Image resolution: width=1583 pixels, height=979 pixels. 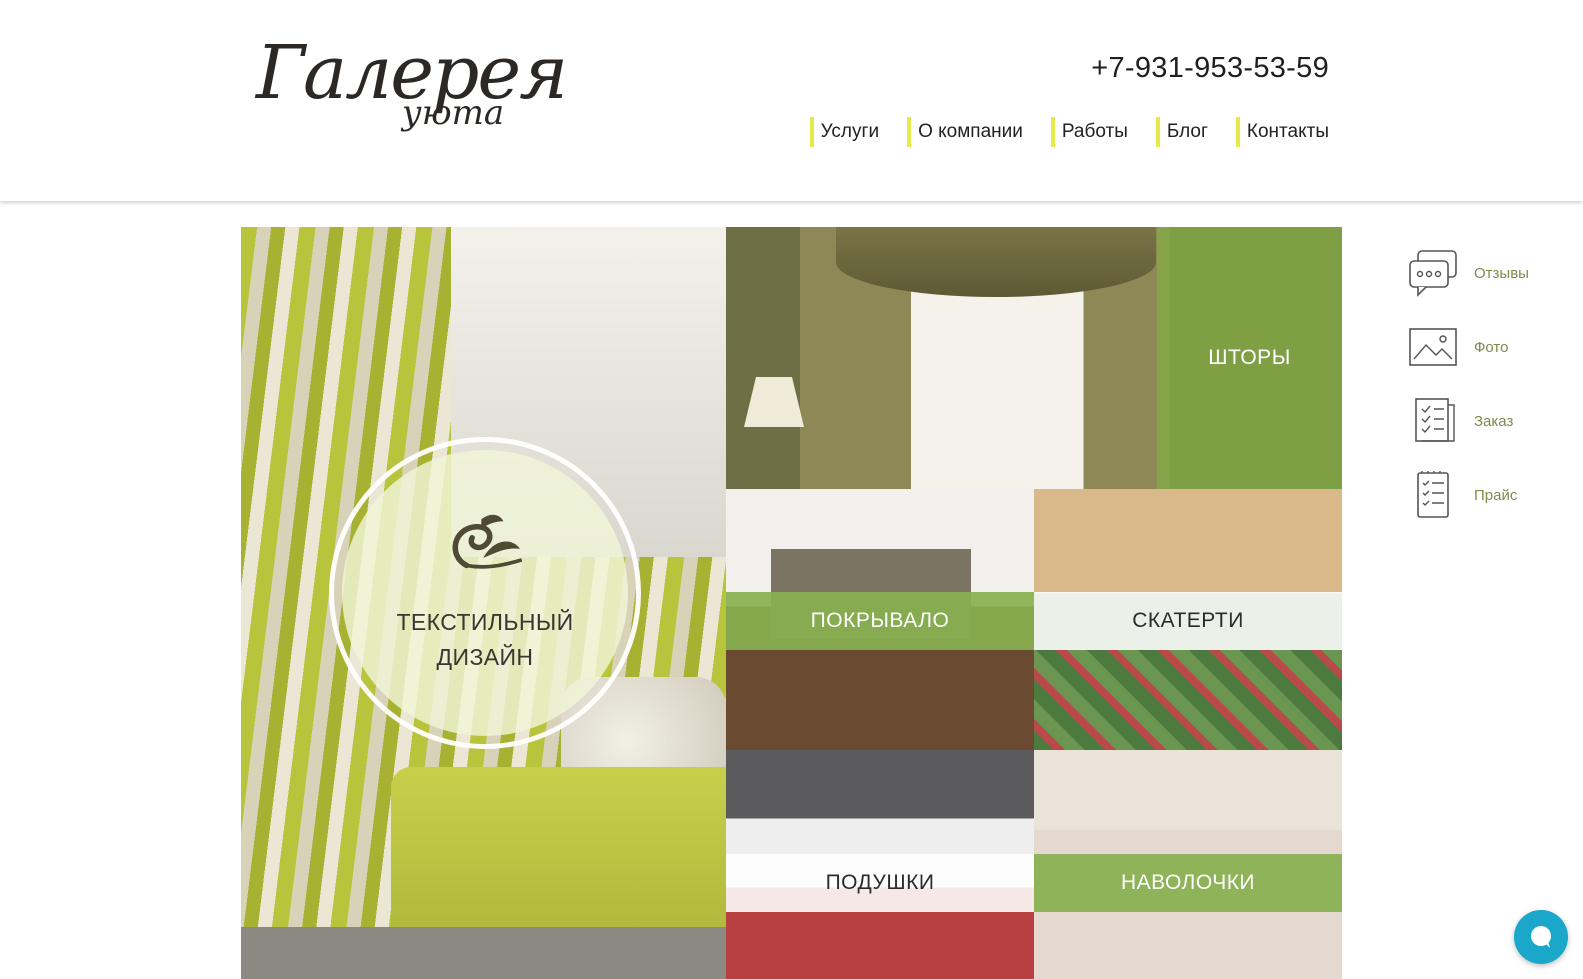 What do you see at coordinates (1501, 273) in the screenshot?
I see `reviews-label: Отзывы` at bounding box center [1501, 273].